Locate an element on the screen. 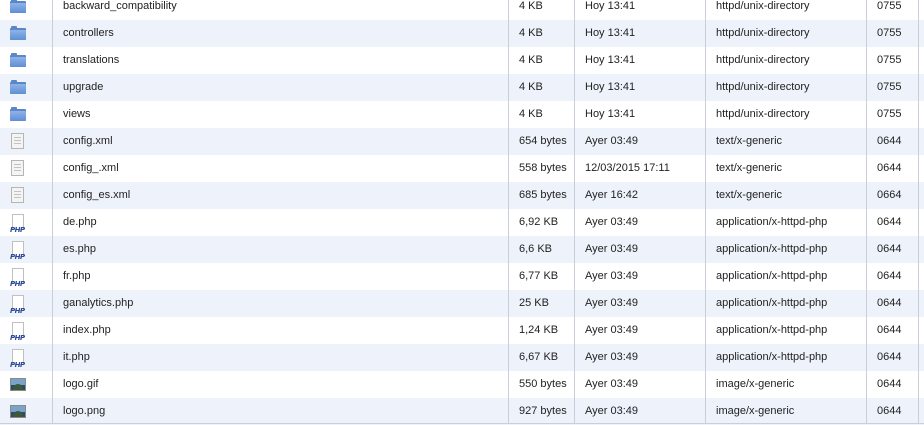  file-name: views is located at coordinates (283, 114).